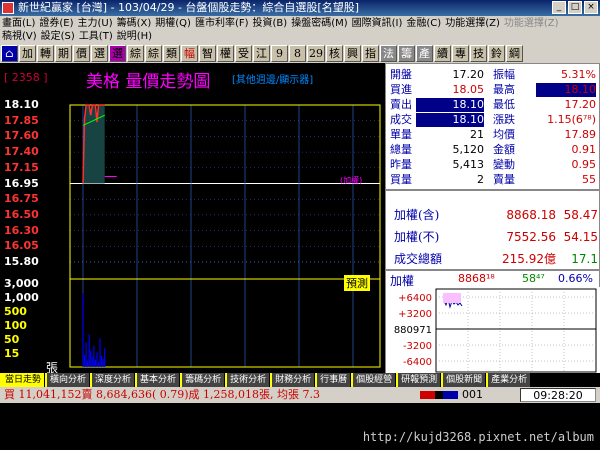 This screenshot has height=450, width=600. I want to click on toolbar-button: 8, so click(297, 53).